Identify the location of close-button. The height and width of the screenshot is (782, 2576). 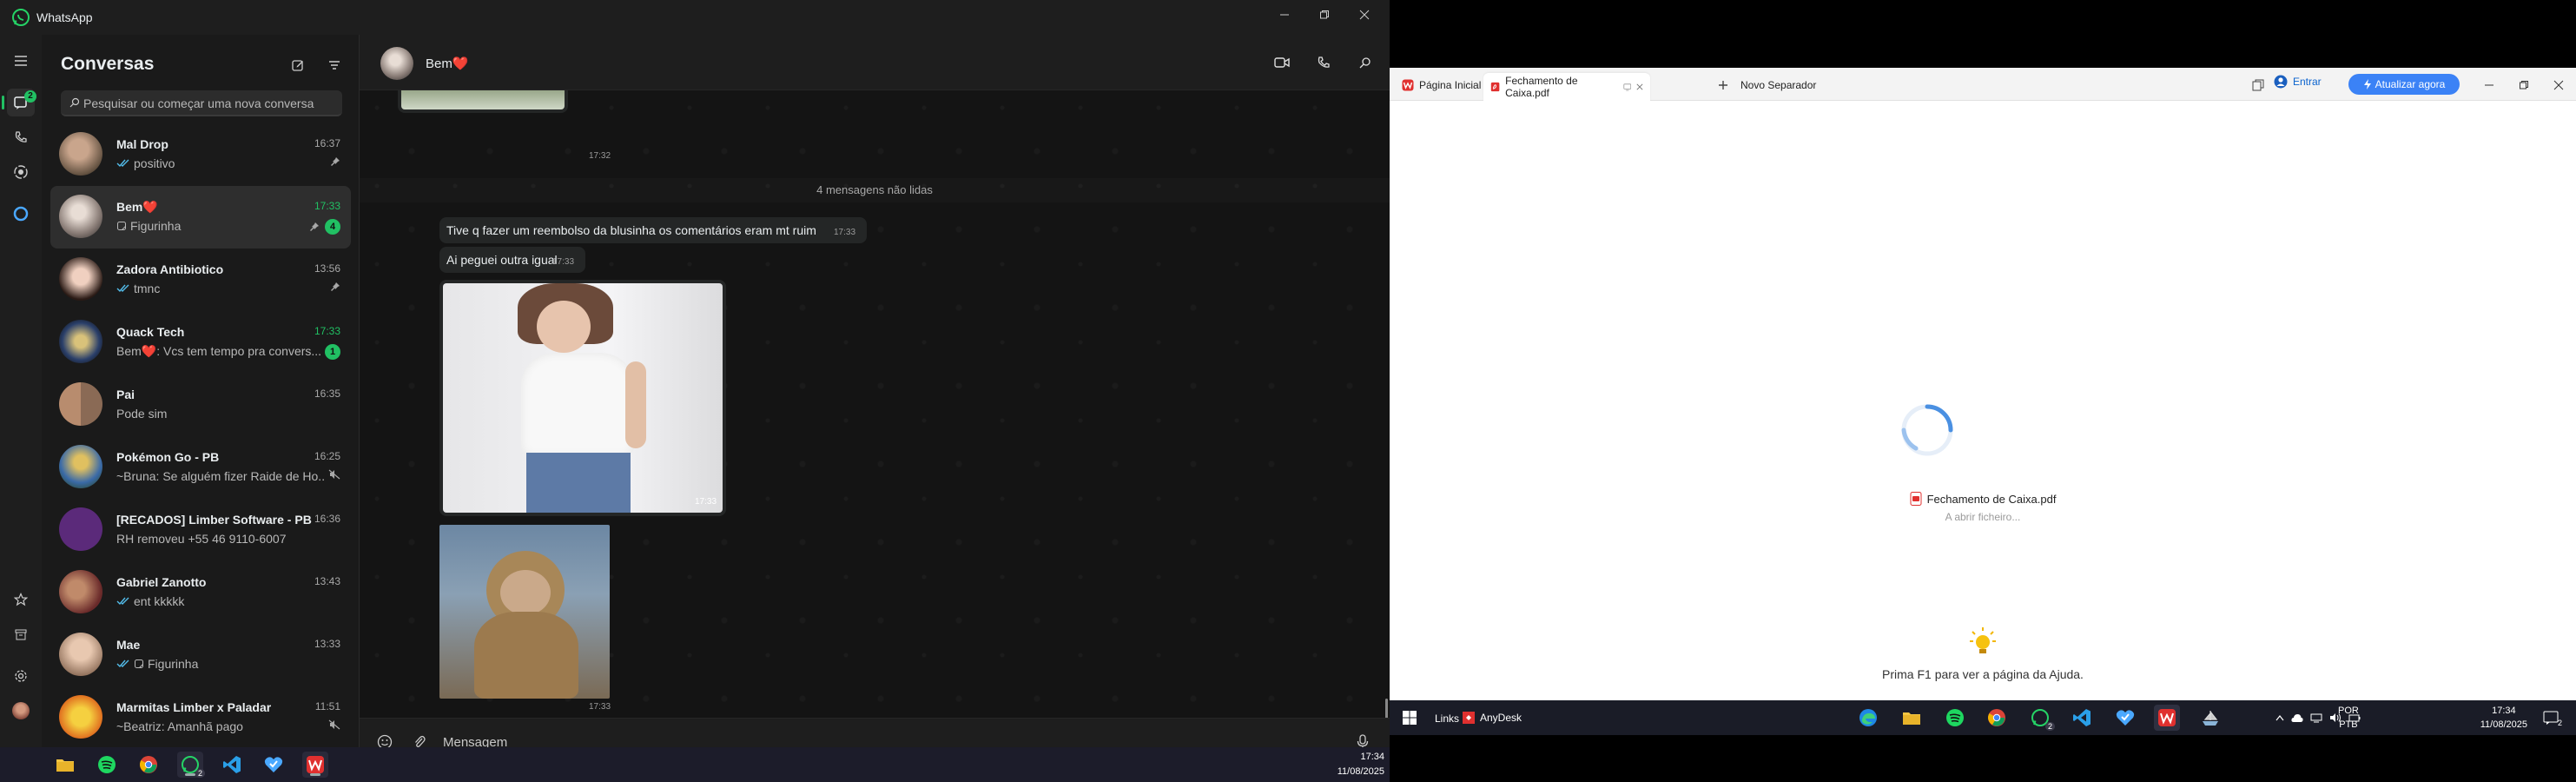
(1364, 15).